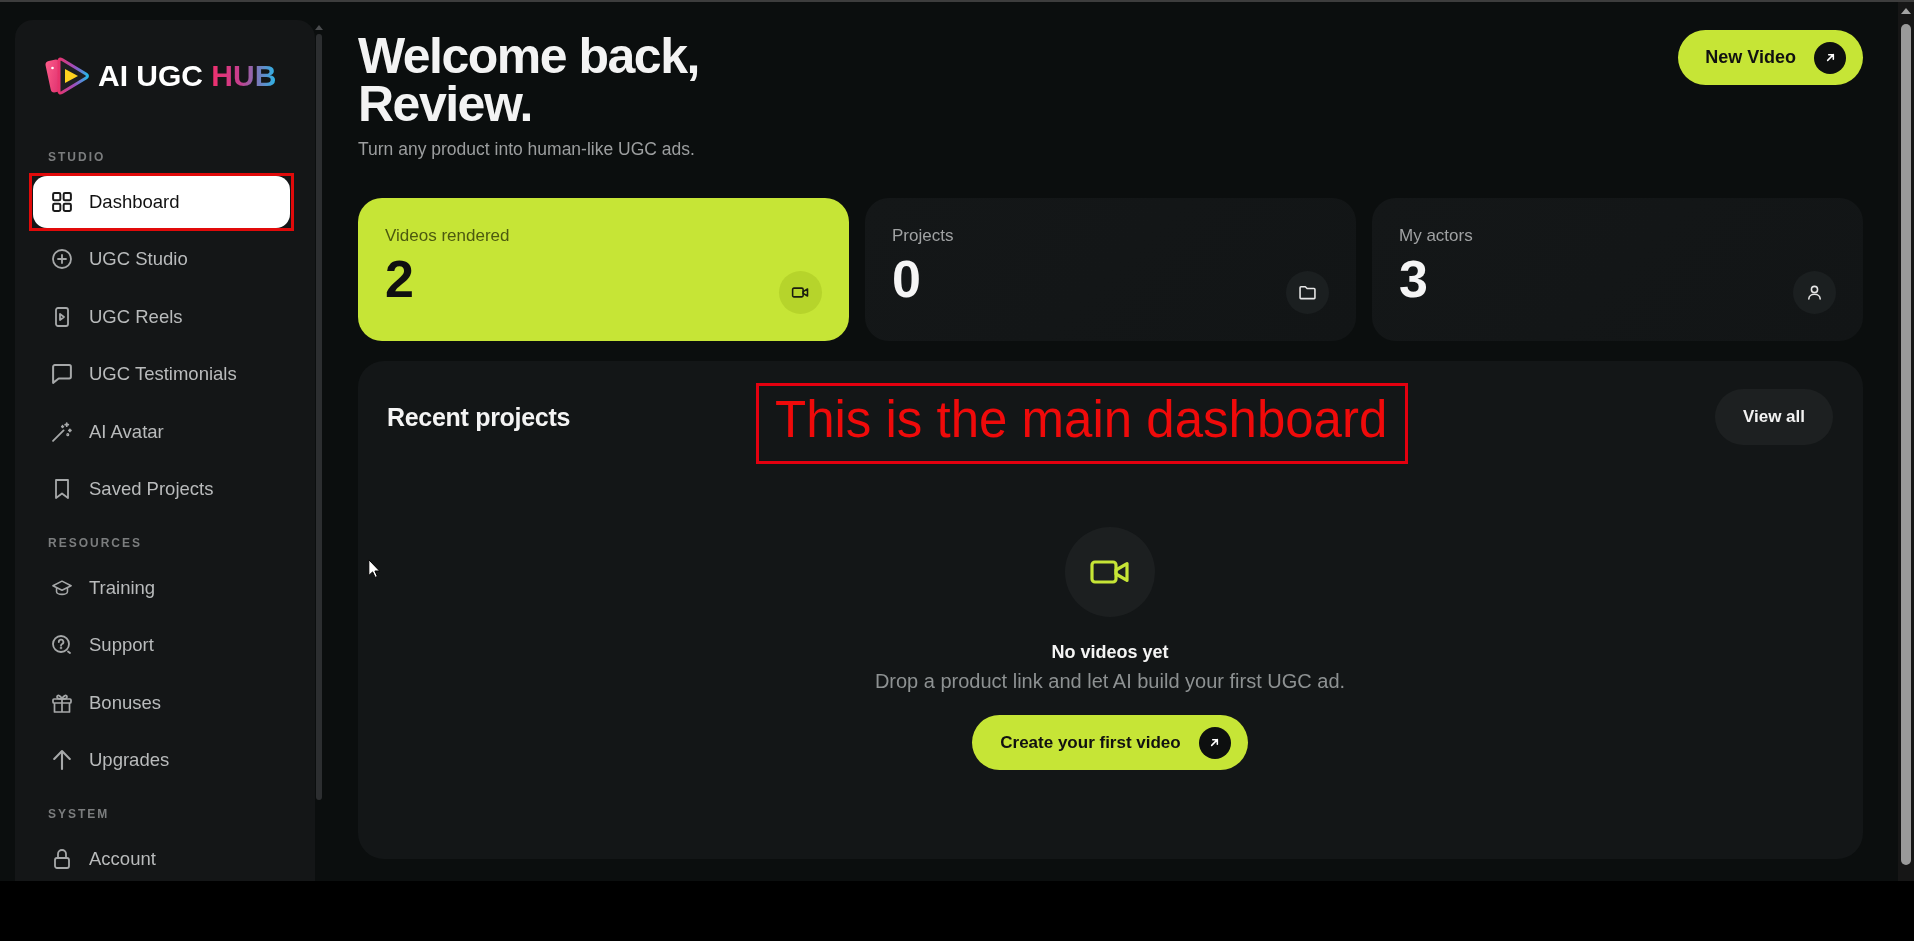 This screenshot has width=1914, height=941. I want to click on nav-item: Saved Projects, so click(161, 489).